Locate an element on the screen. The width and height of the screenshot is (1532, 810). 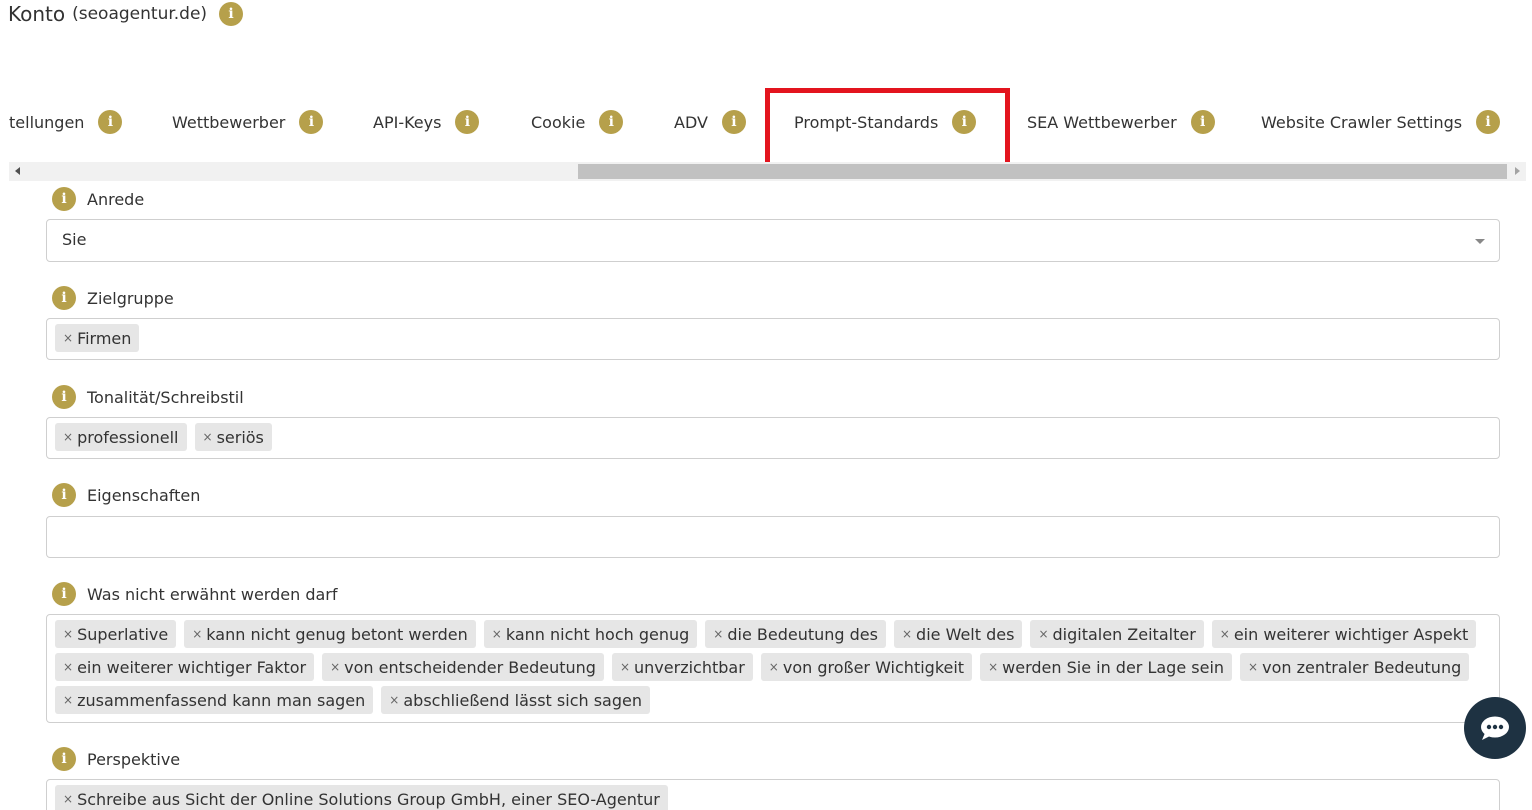
tag: × zusammenfassend kann man sagen is located at coordinates (214, 700).